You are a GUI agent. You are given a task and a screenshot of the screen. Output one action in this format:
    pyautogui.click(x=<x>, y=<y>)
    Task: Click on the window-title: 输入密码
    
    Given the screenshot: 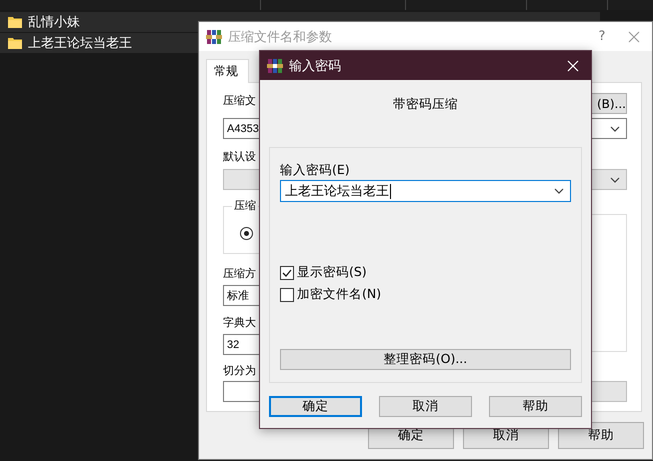 What is the action you would take?
    pyautogui.click(x=315, y=66)
    